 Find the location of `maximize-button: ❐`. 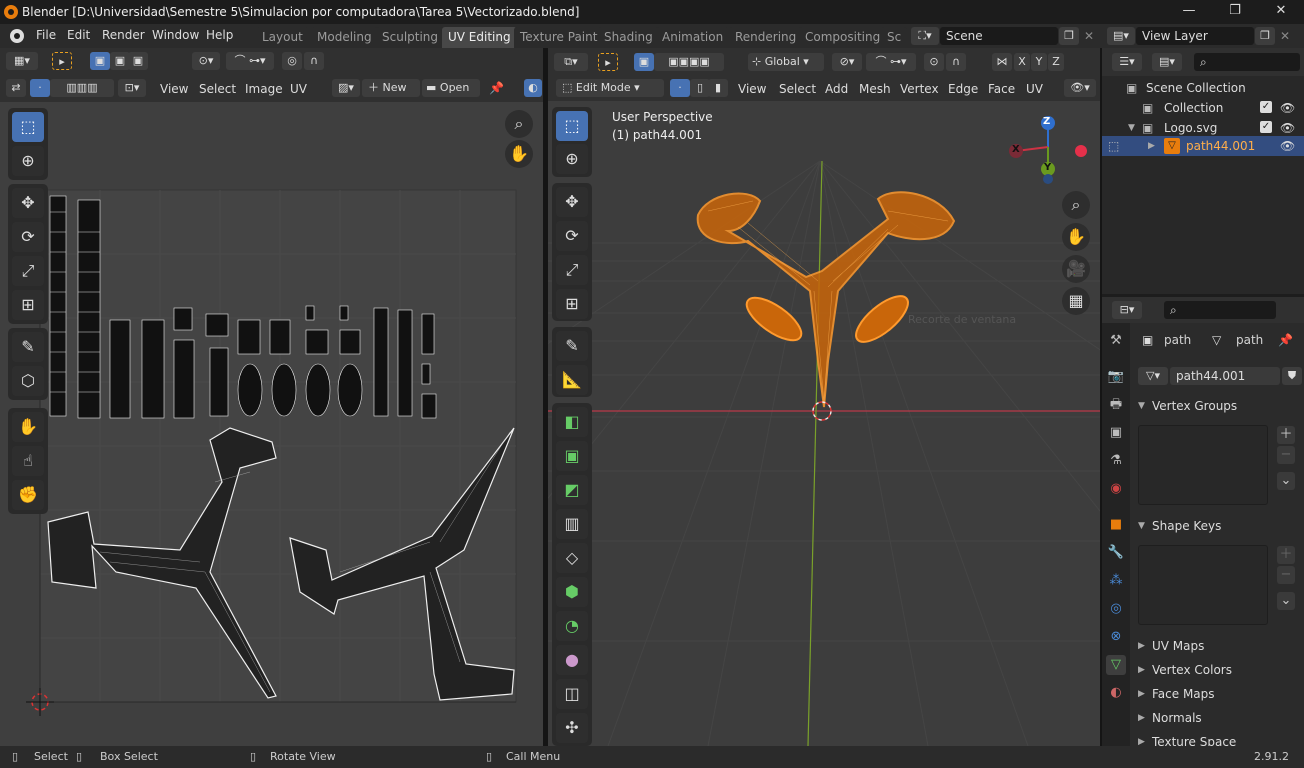

maximize-button: ❐ is located at coordinates (1235, 12).